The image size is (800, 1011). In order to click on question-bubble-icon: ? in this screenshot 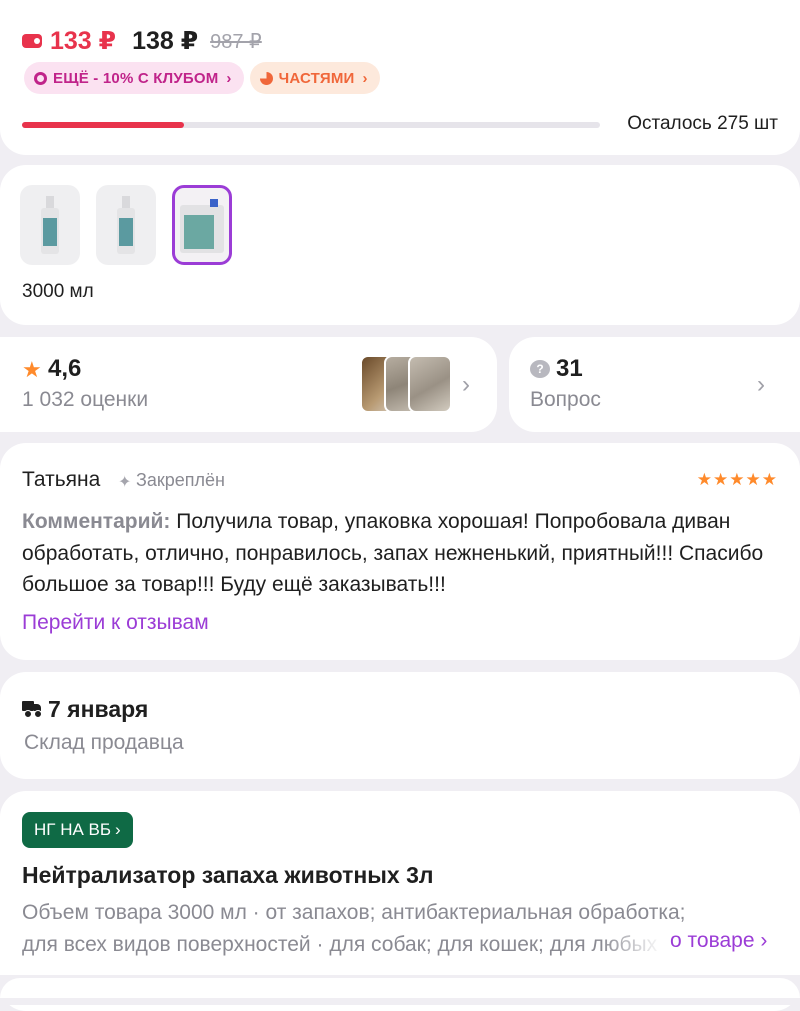, I will do `click(540, 369)`.